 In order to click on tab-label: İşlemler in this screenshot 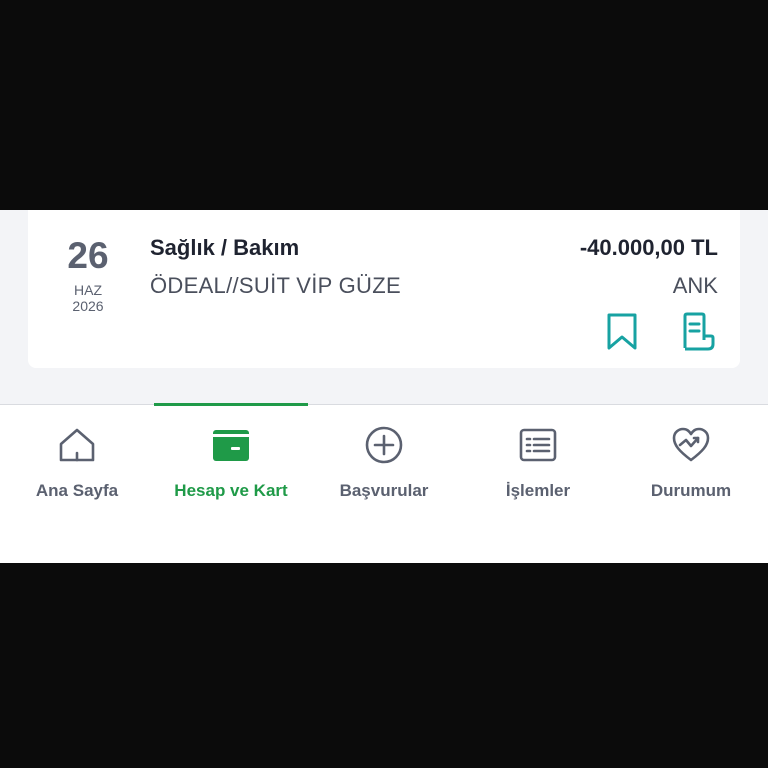, I will do `click(538, 490)`.